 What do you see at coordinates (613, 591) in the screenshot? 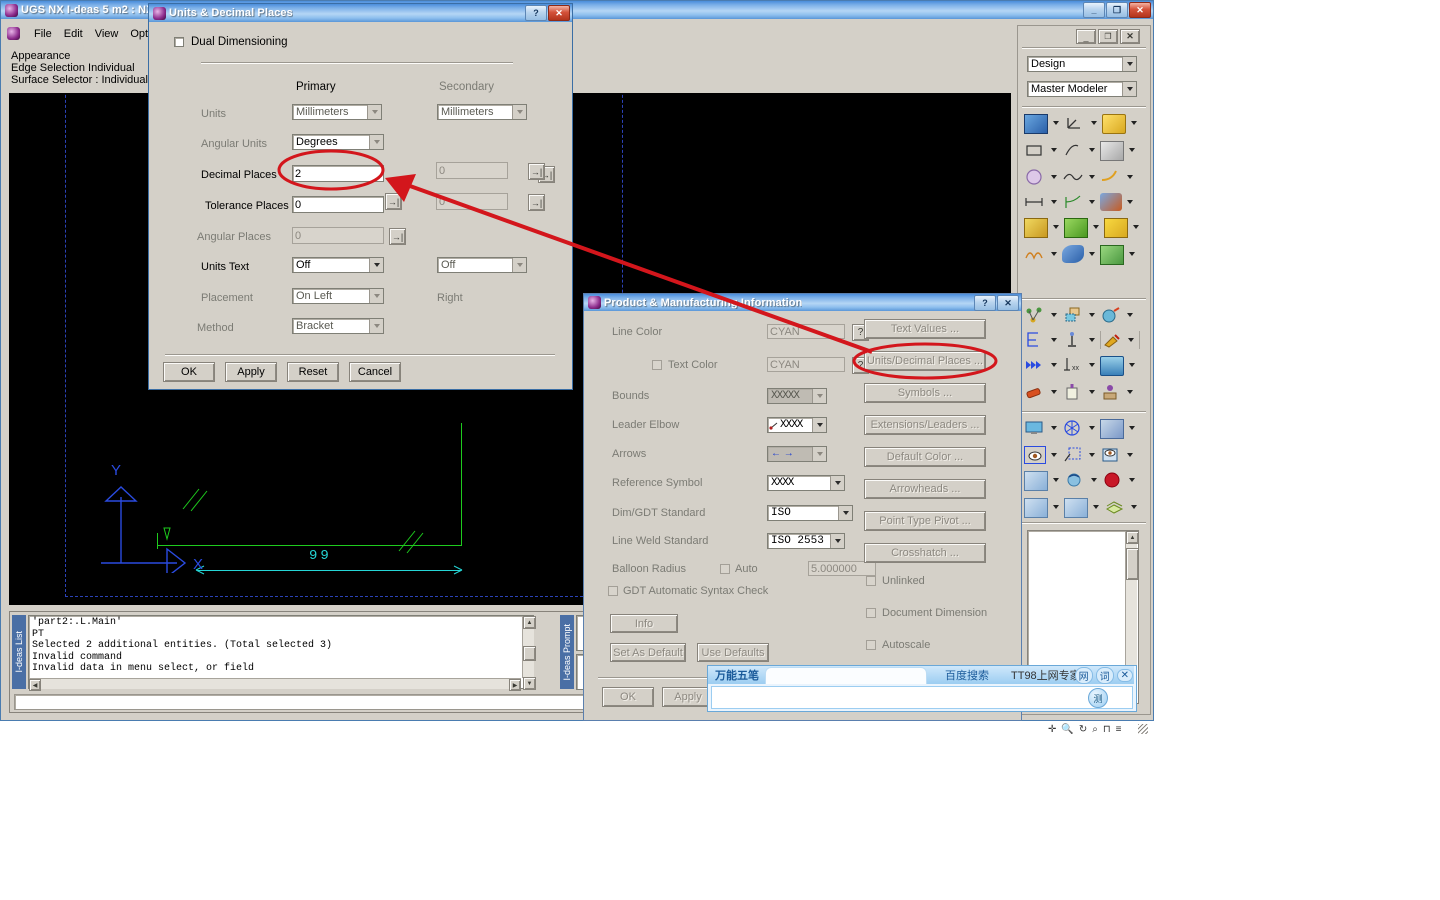
I see `gdt-syntax-checkbox` at bounding box center [613, 591].